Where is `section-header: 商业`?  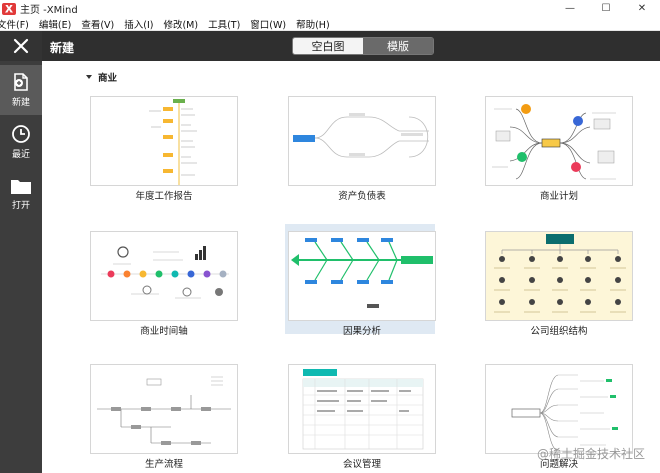
section-header: 商业 is located at coordinates (101, 77).